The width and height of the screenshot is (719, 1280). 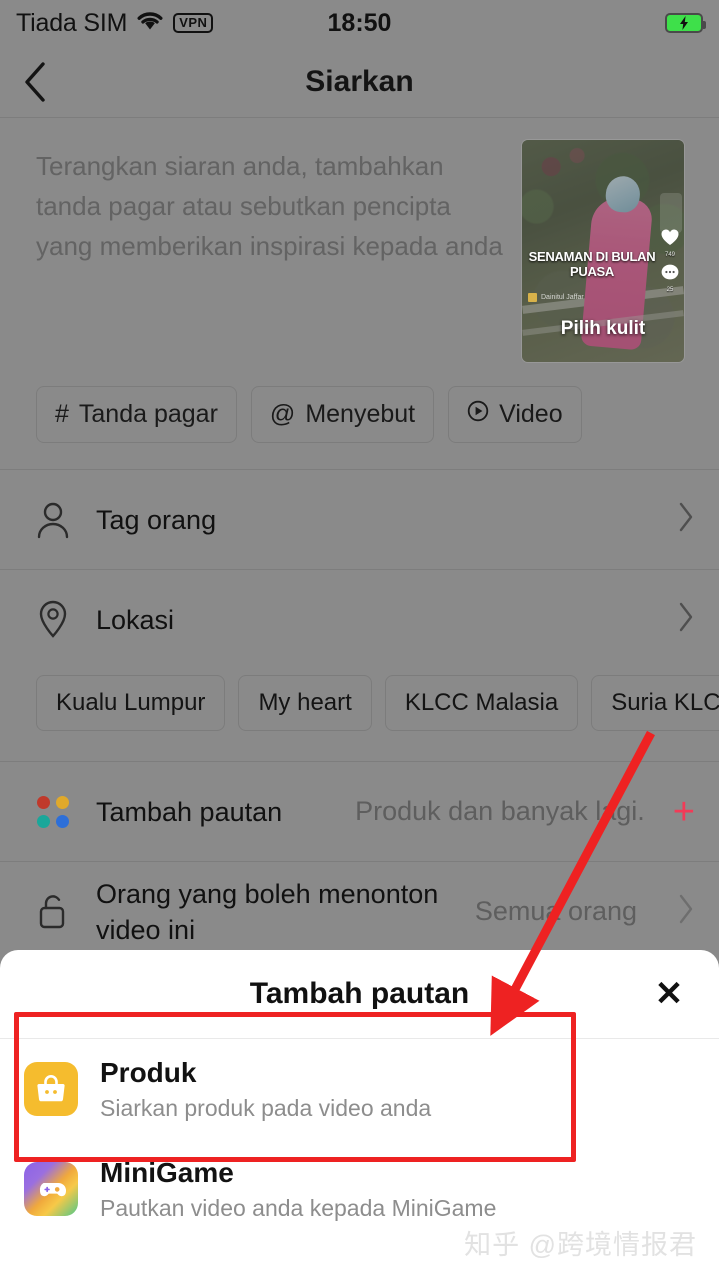 I want to click on row-tag-people-label: Tag orang, so click(x=156, y=519).